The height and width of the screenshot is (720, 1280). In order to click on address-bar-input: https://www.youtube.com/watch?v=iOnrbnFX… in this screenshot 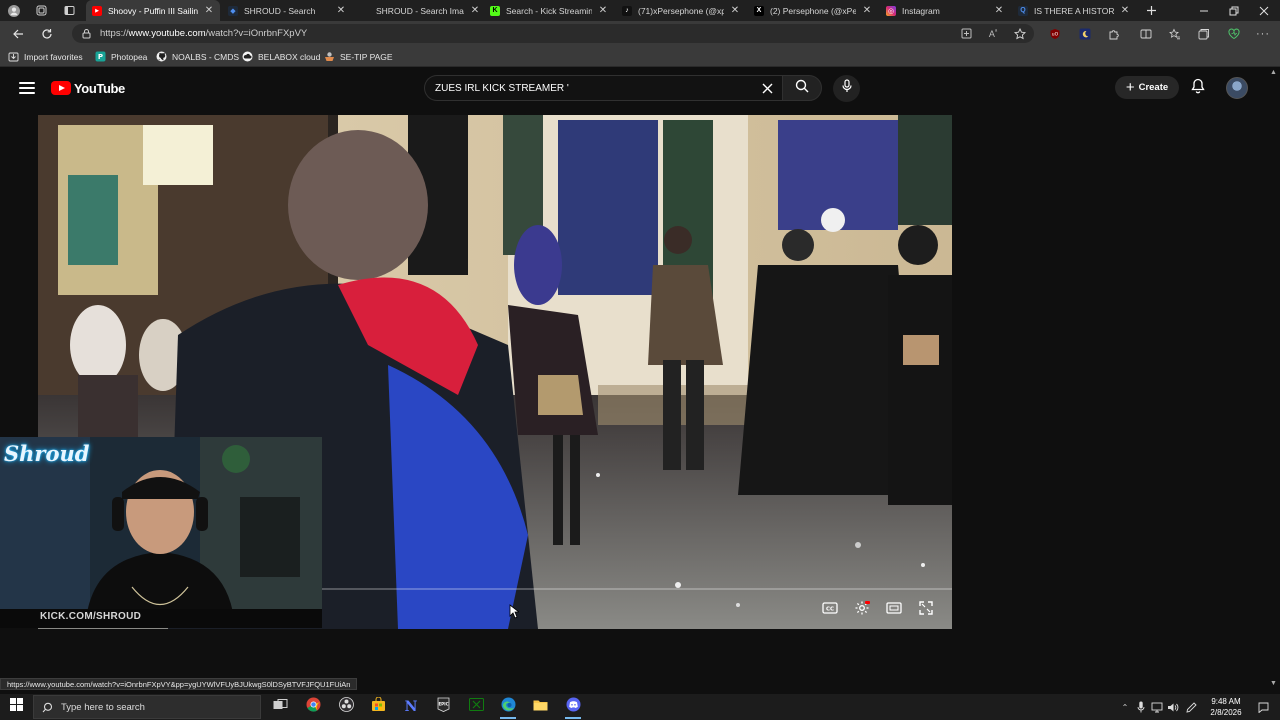, I will do `click(553, 33)`.